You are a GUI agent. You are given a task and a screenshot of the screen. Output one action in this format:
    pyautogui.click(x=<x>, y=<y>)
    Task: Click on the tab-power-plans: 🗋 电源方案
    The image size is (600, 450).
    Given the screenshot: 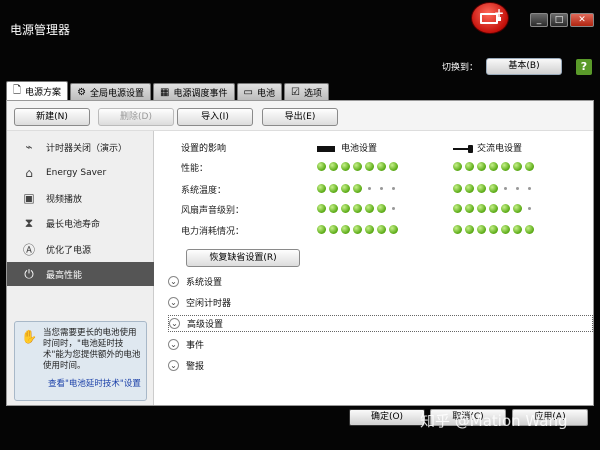 What is the action you would take?
    pyautogui.click(x=37, y=90)
    